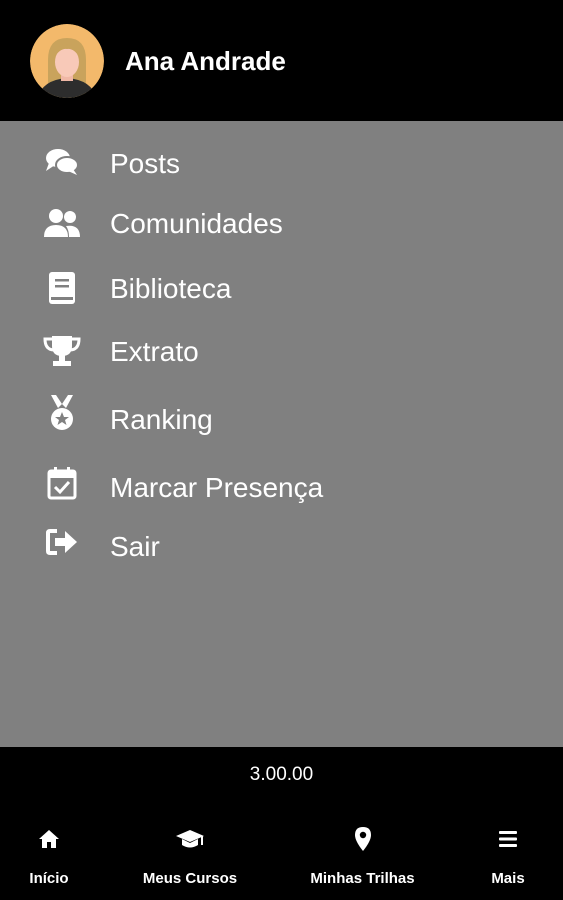 The height and width of the screenshot is (900, 563). What do you see at coordinates (135, 546) in the screenshot?
I see `menu-label: Sair` at bounding box center [135, 546].